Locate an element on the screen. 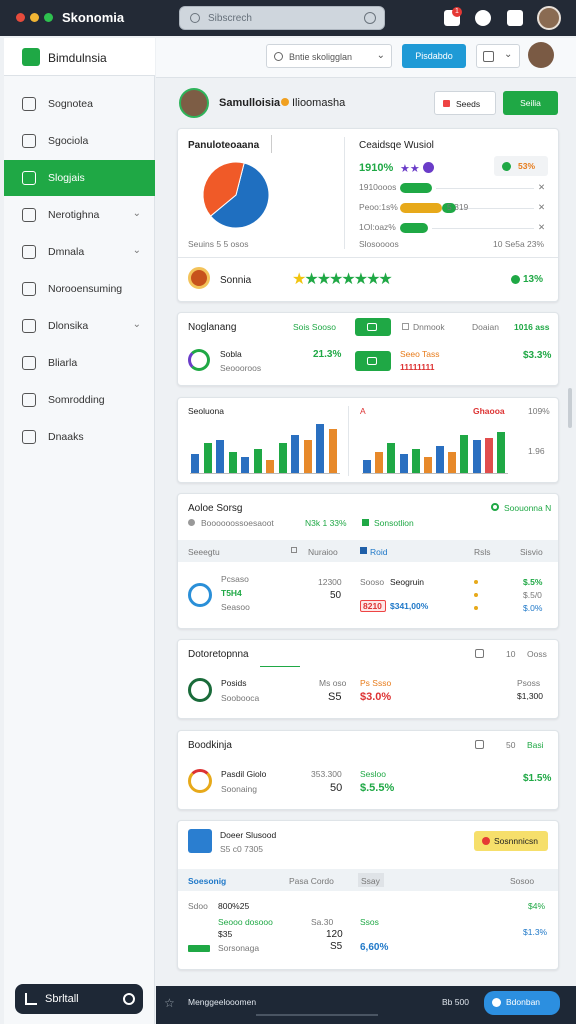 The height and width of the screenshot is (1024, 576). sidebar-item: Somrodding is located at coordinates (79, 400).